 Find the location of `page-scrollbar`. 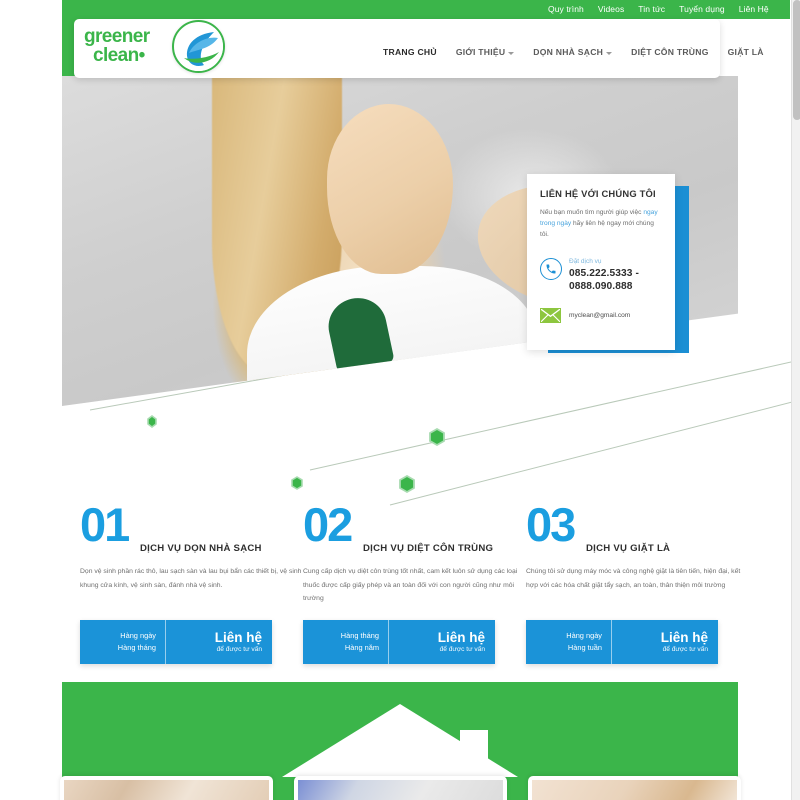

page-scrollbar is located at coordinates (795, 400).